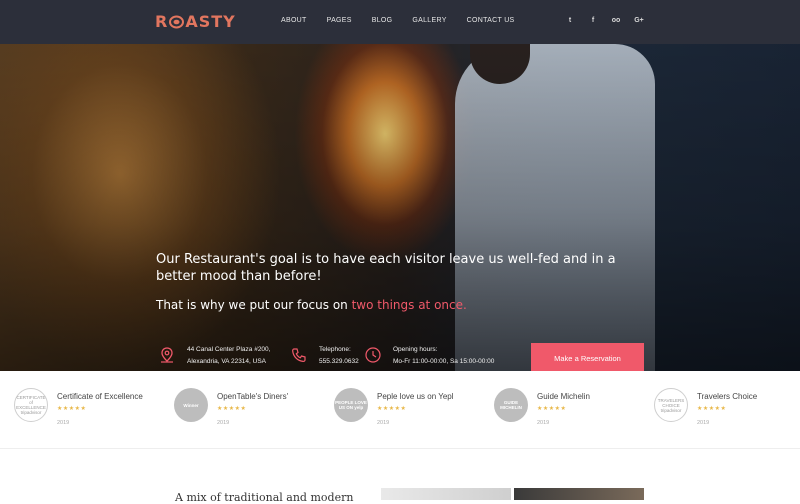  Describe the element at coordinates (177, 21) in the screenshot. I see `roast-icon` at that location.